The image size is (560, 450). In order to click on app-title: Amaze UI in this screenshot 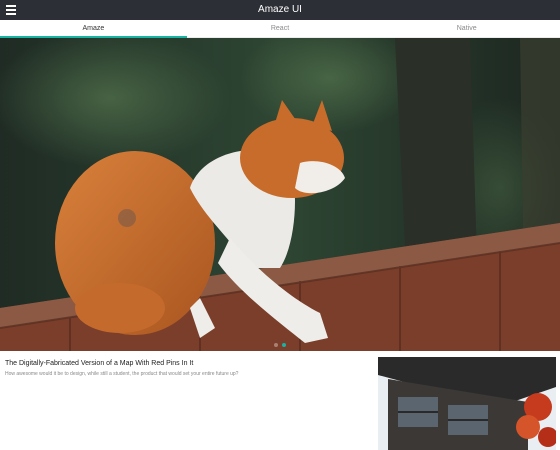, I will do `click(280, 9)`.